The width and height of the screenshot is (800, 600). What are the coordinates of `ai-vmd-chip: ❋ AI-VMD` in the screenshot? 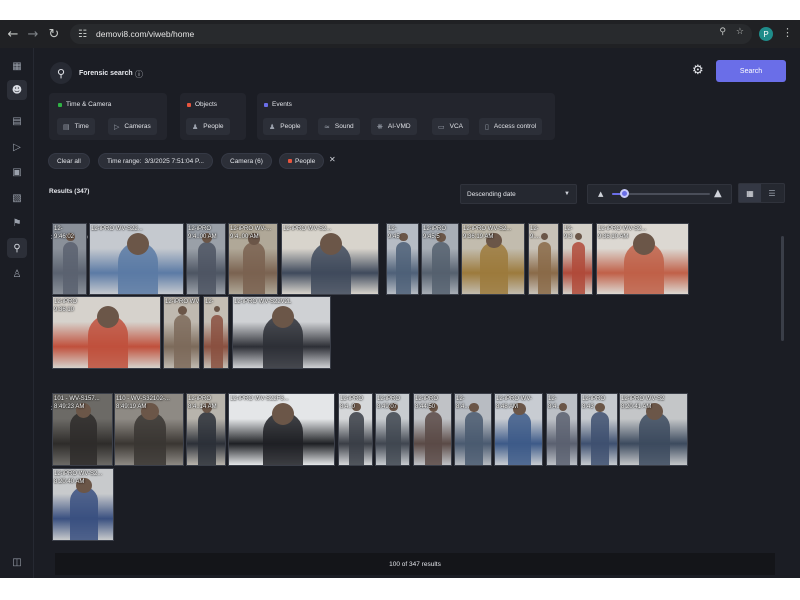 It's located at (394, 126).